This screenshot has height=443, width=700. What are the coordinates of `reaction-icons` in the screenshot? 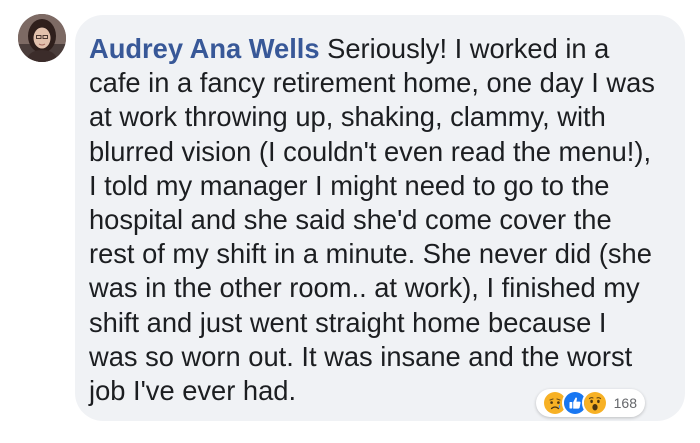 It's located at (574, 403).